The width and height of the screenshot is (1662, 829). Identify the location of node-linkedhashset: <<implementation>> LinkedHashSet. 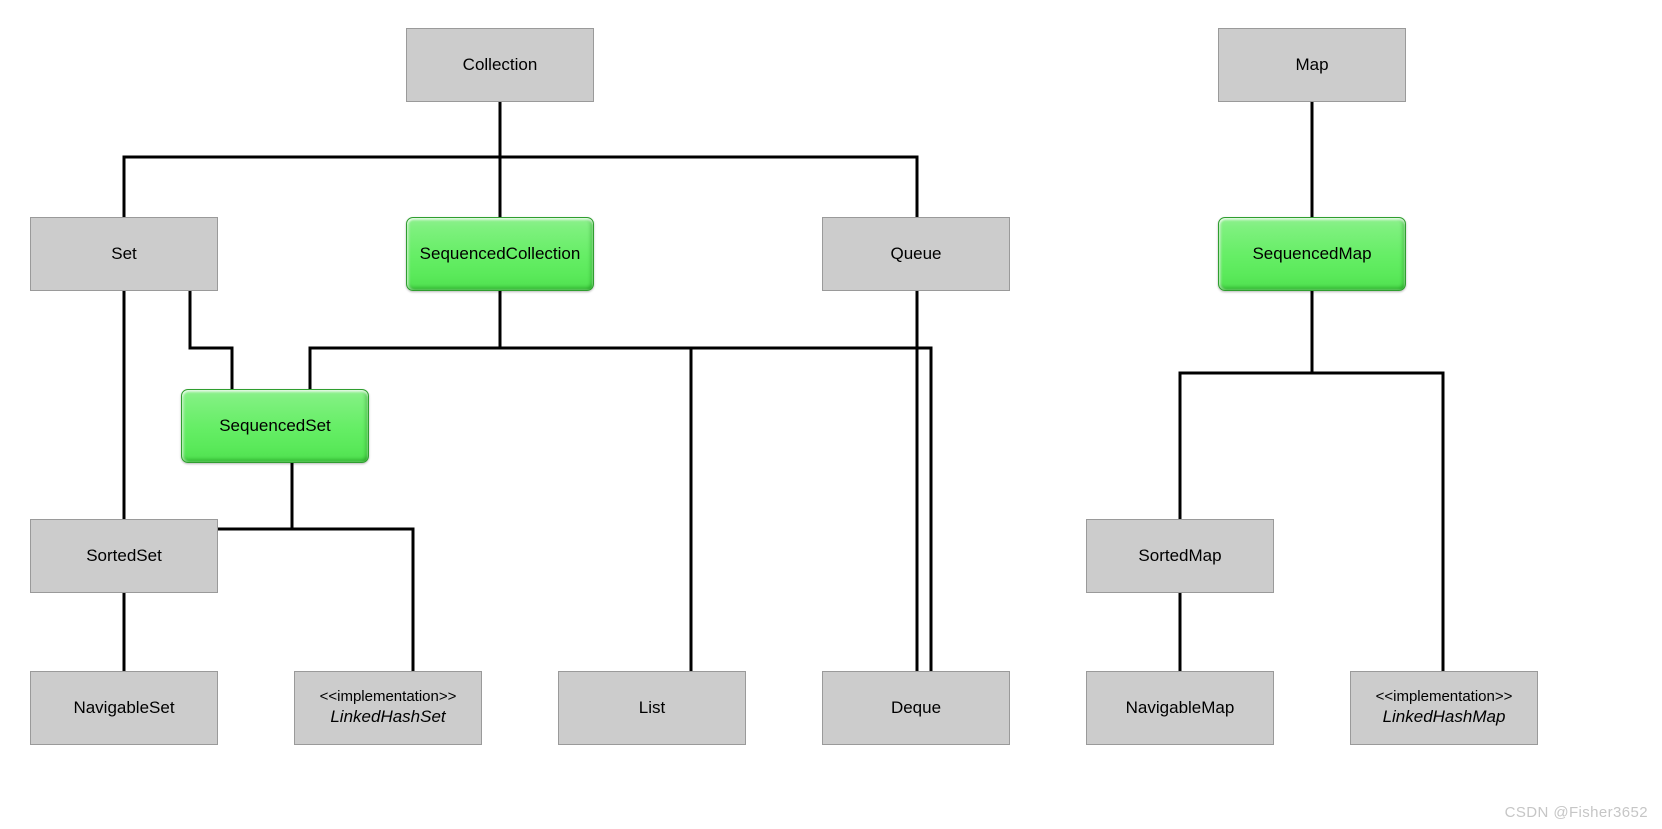
(388, 708).